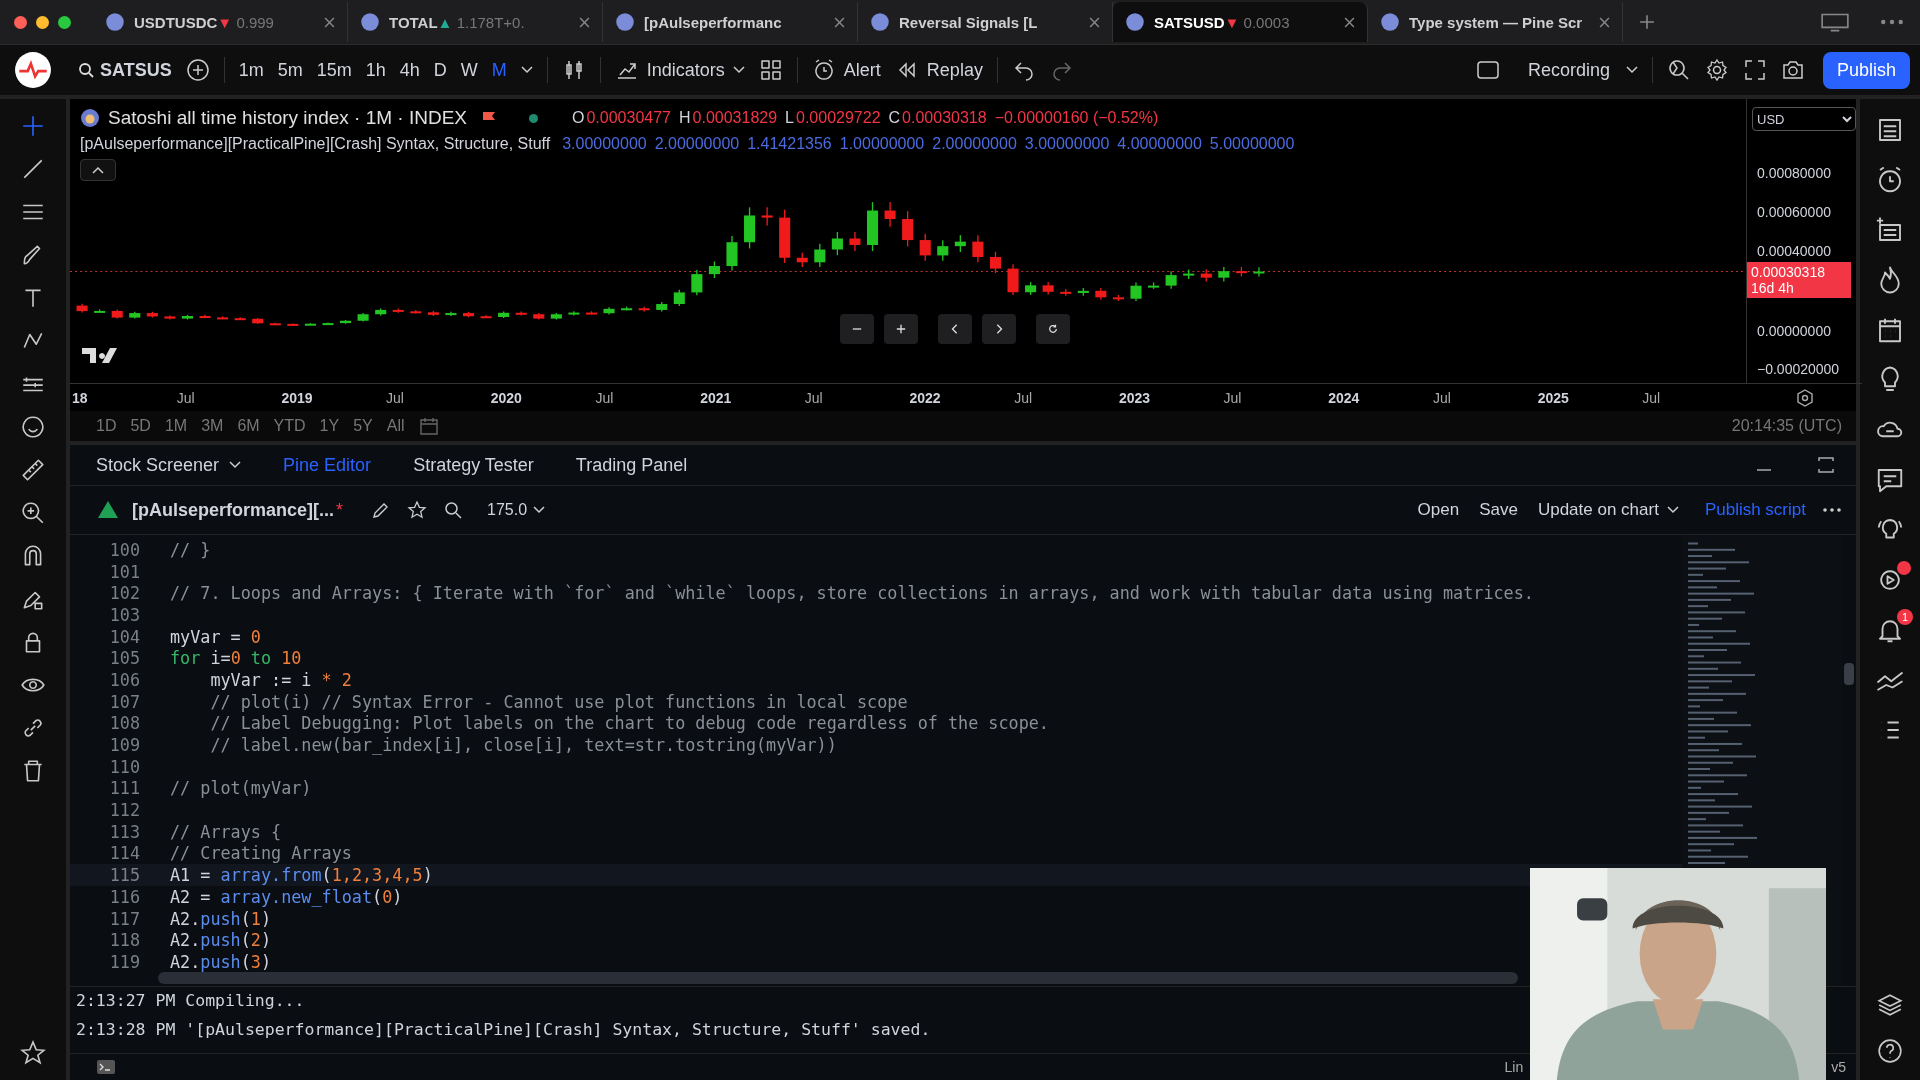 The image size is (1920, 1080). What do you see at coordinates (440, 70) in the screenshot?
I see `interval-button: D` at bounding box center [440, 70].